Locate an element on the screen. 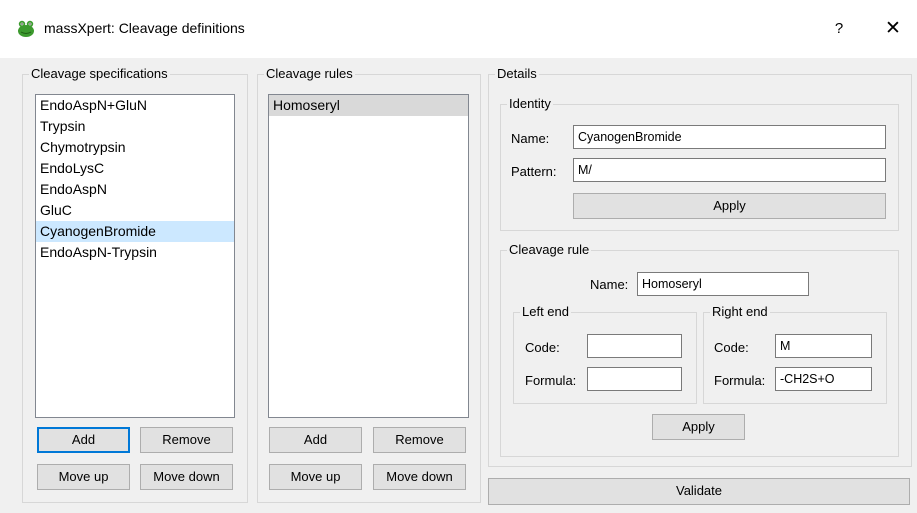 This screenshot has height=513, width=917. specs-move-up-button: Move up is located at coordinates (83, 477).